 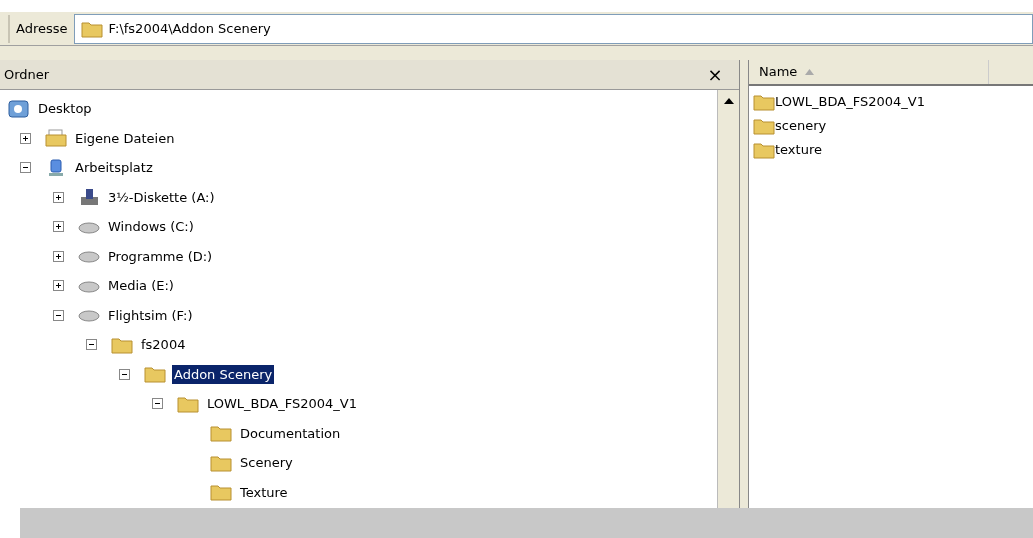 What do you see at coordinates (150, 315) in the screenshot?
I see `tree-item: Flightsim (F:)` at bounding box center [150, 315].